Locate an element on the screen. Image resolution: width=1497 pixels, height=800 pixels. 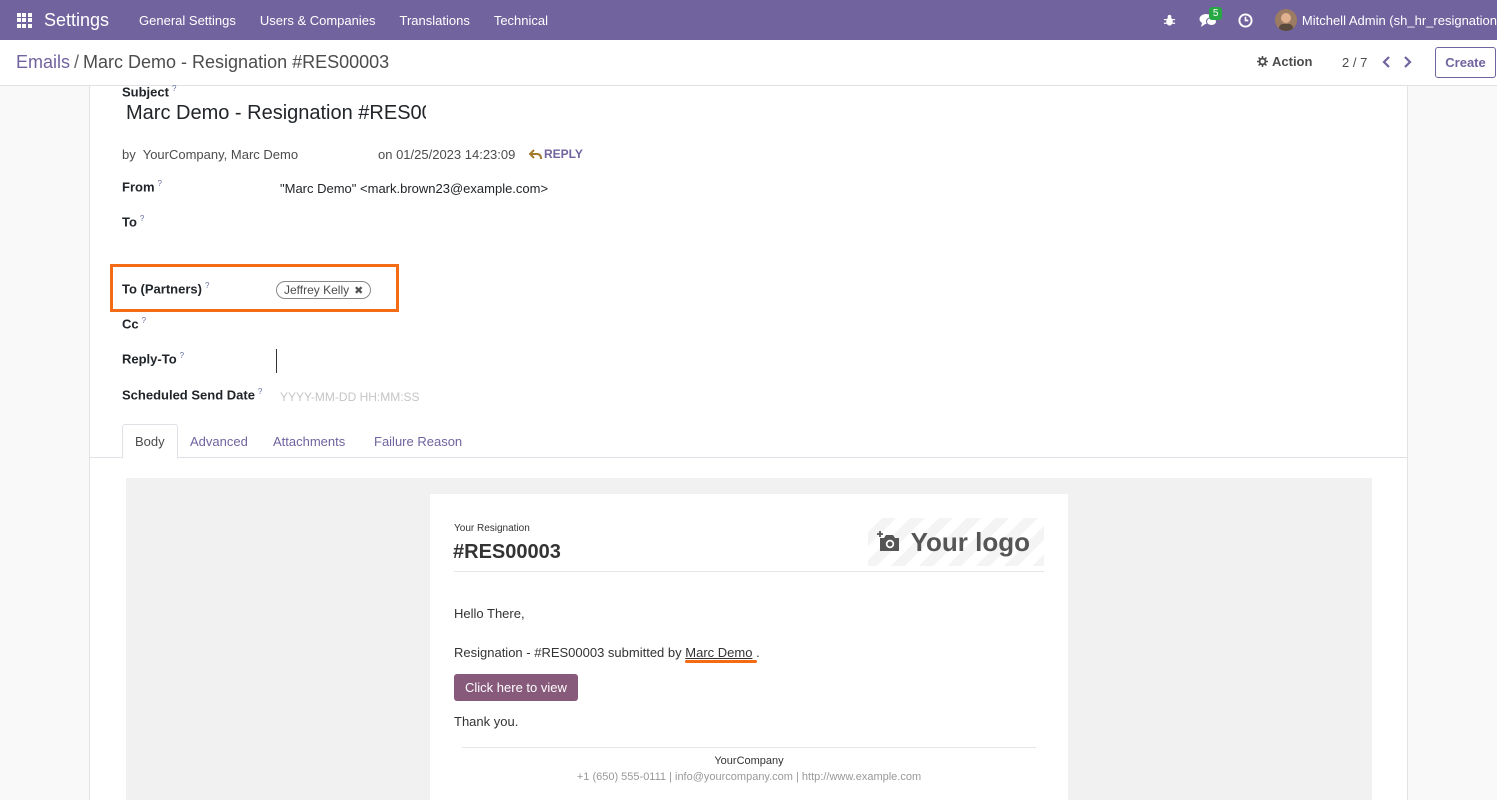
partner-tag-label: Jeffrey Kelly is located at coordinates (317, 290).